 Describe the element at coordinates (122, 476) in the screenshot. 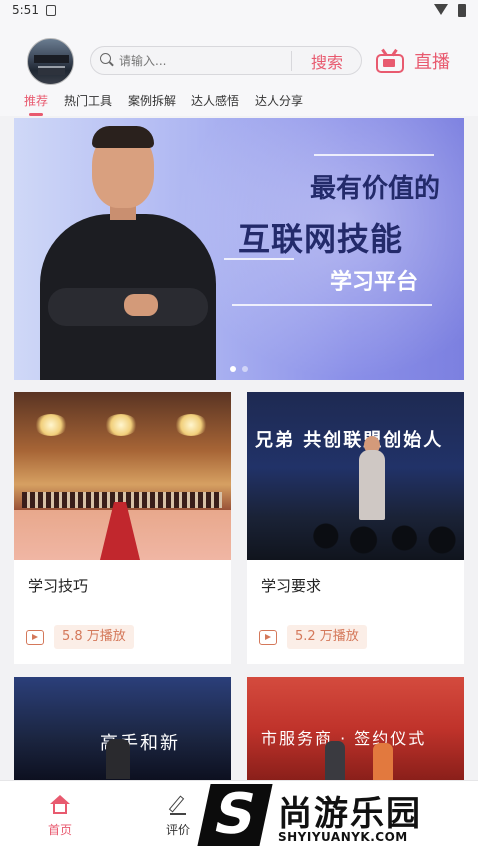

I see `video-thumbnail` at that location.